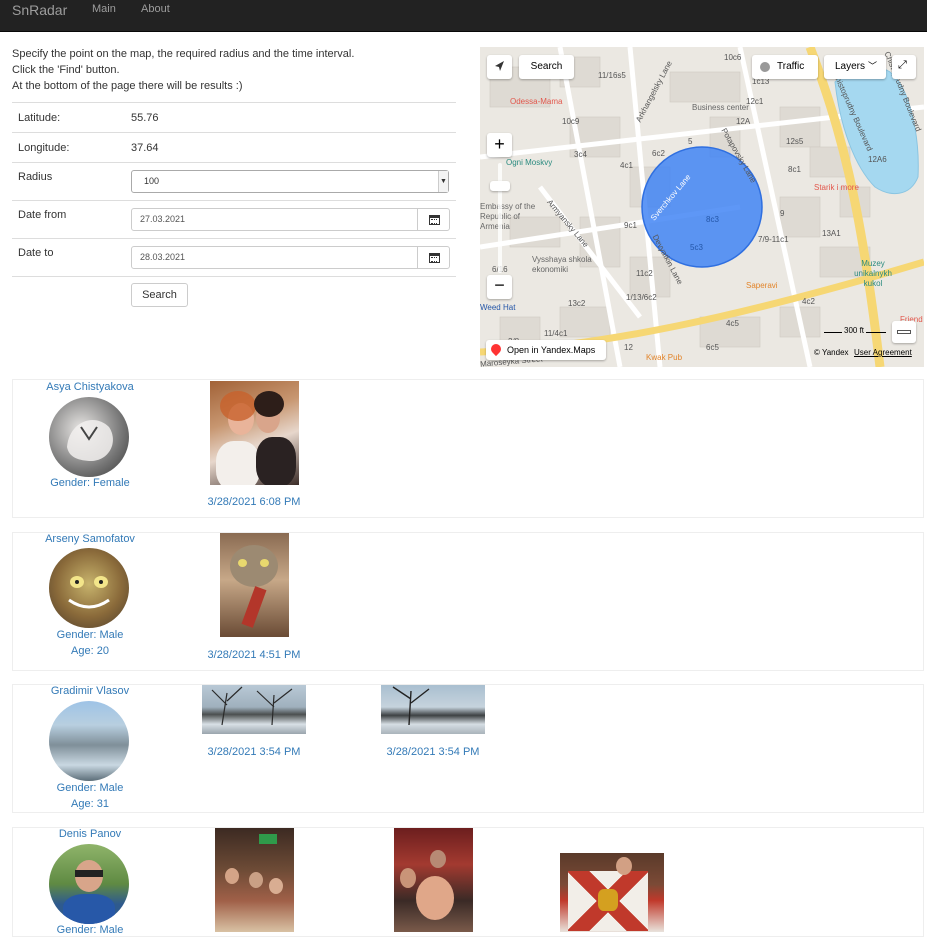  What do you see at coordinates (90, 643) in the screenshot?
I see `user-info: Gender: Male Age: 20` at bounding box center [90, 643].